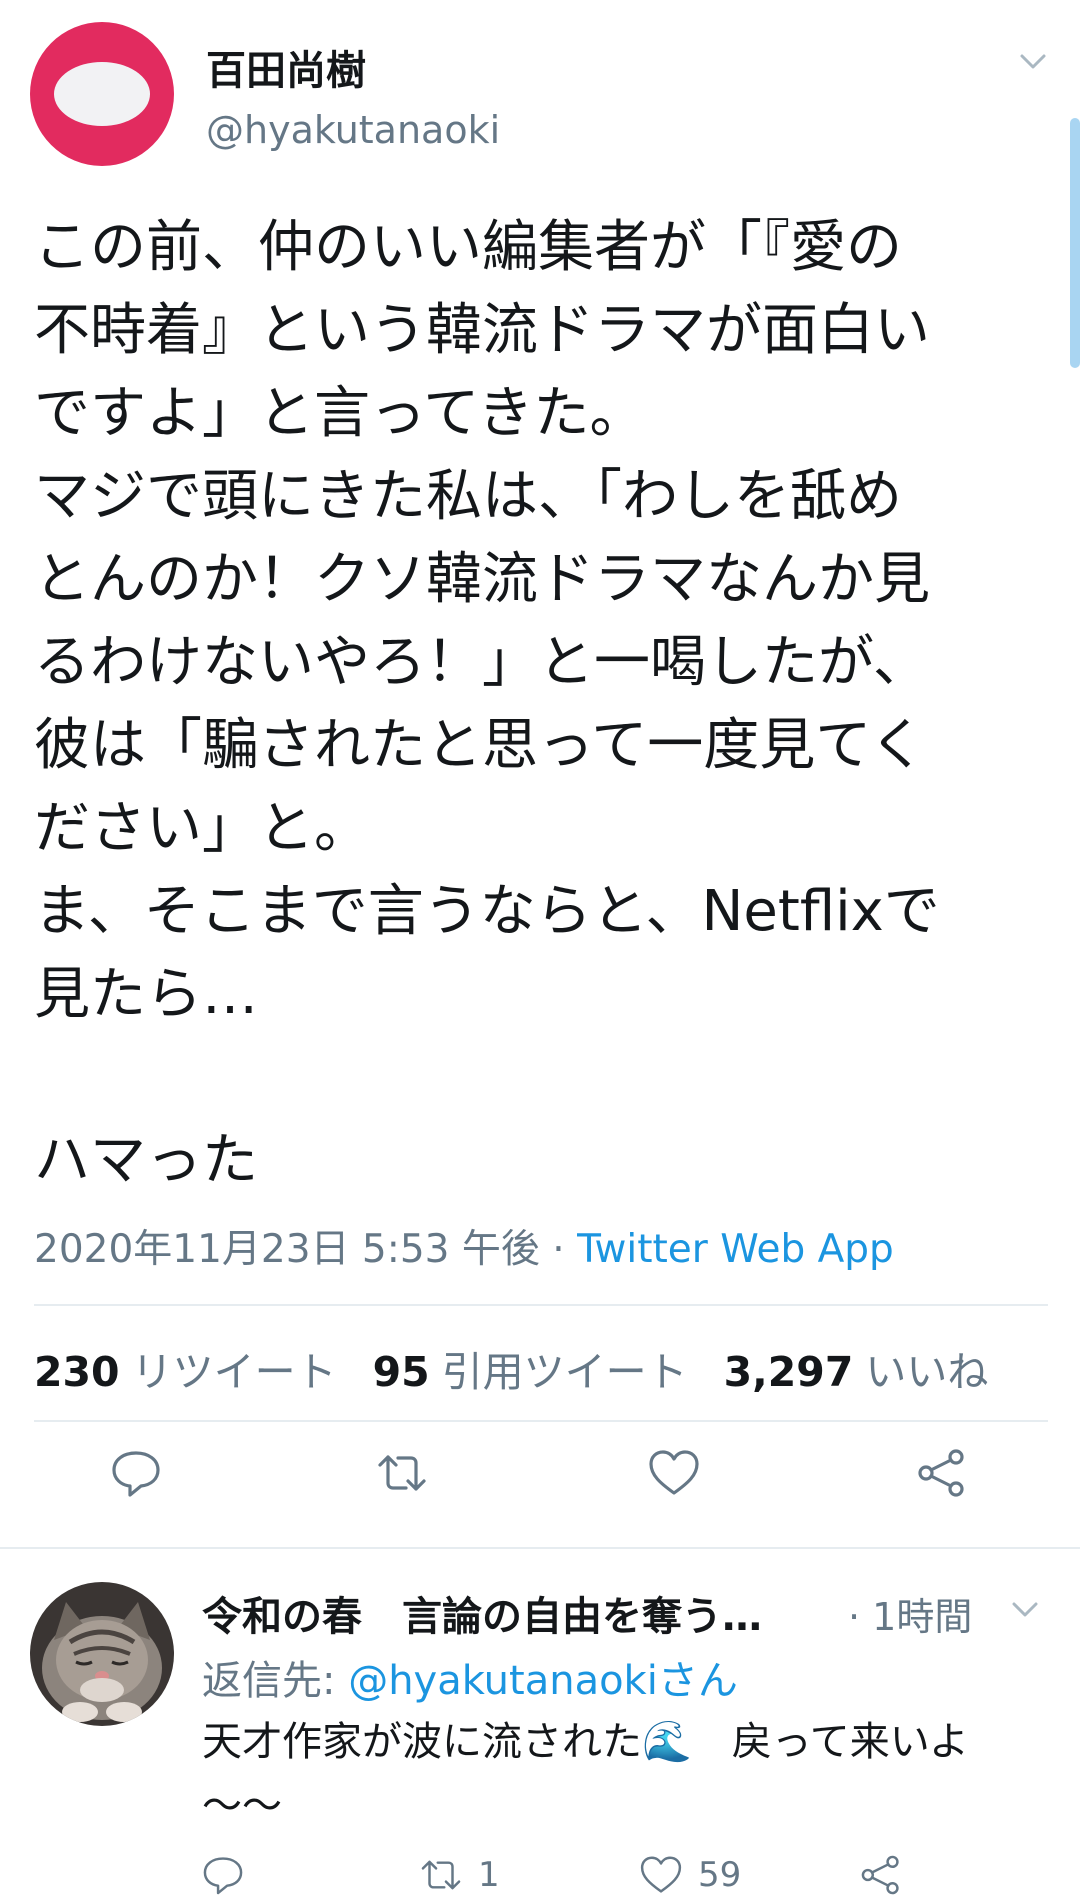 The image size is (1080, 1898). I want to click on quotes-stat: 95 引用ツイート, so click(530, 1368).